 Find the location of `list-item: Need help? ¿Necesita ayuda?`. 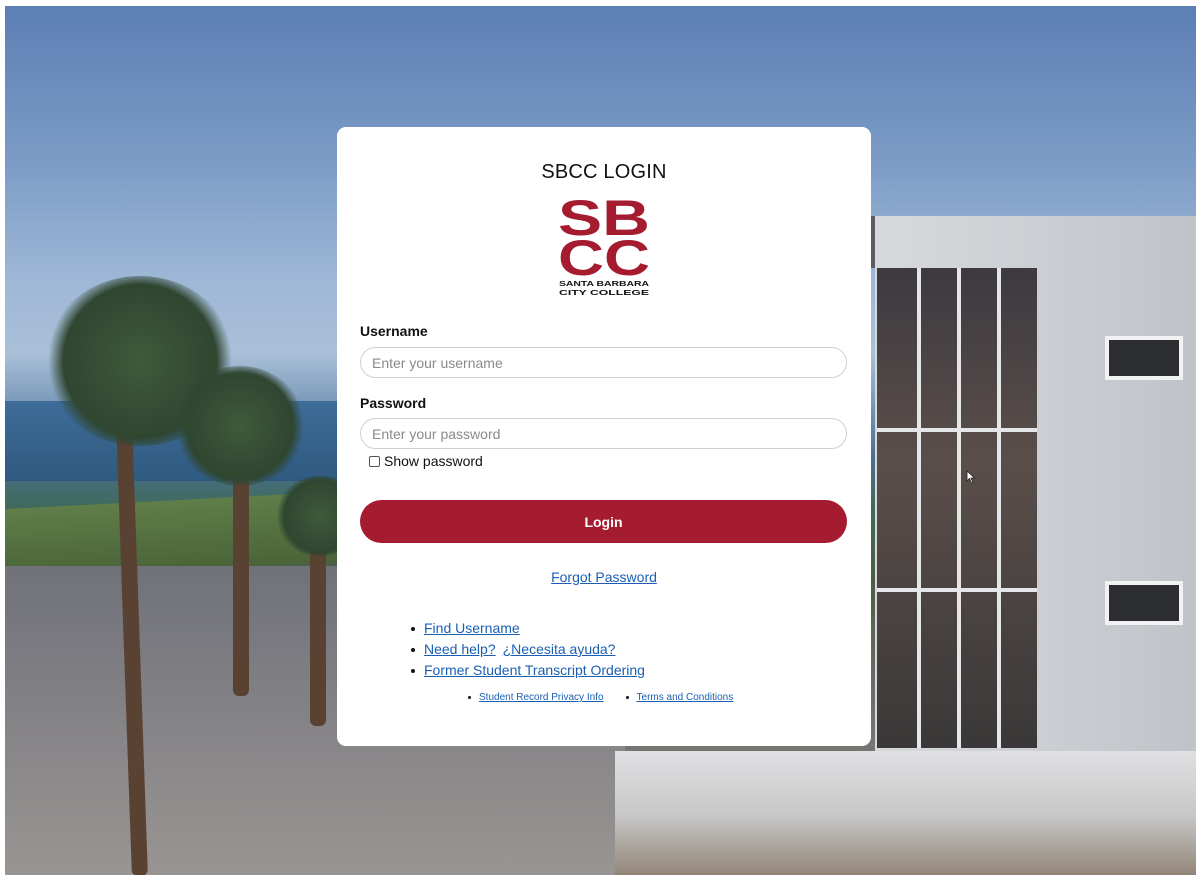

list-item: Need help? ¿Necesita ayuda? is located at coordinates (528, 649).